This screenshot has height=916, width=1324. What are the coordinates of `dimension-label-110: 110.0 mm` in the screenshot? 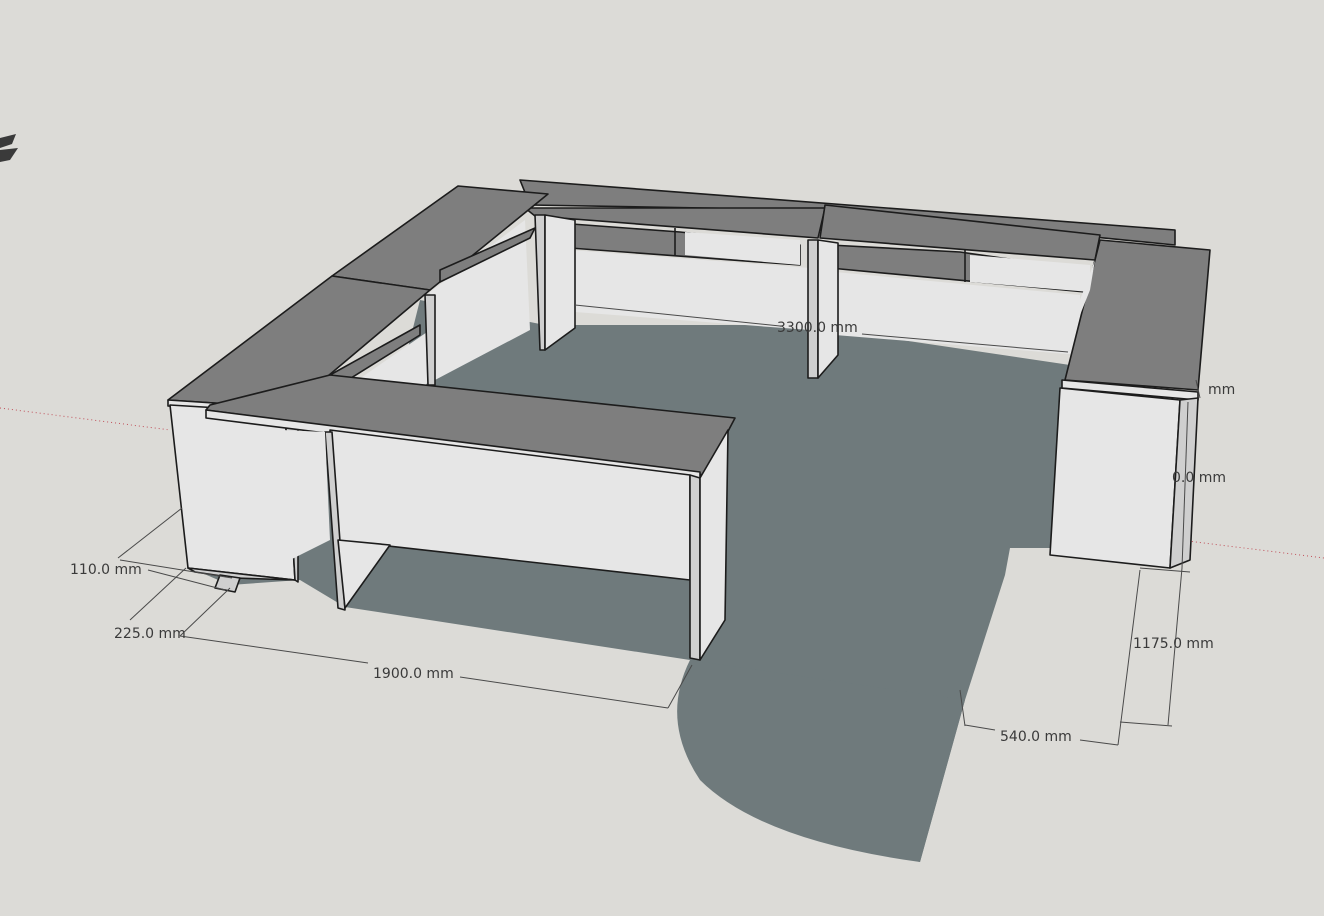 It's located at (106, 570).